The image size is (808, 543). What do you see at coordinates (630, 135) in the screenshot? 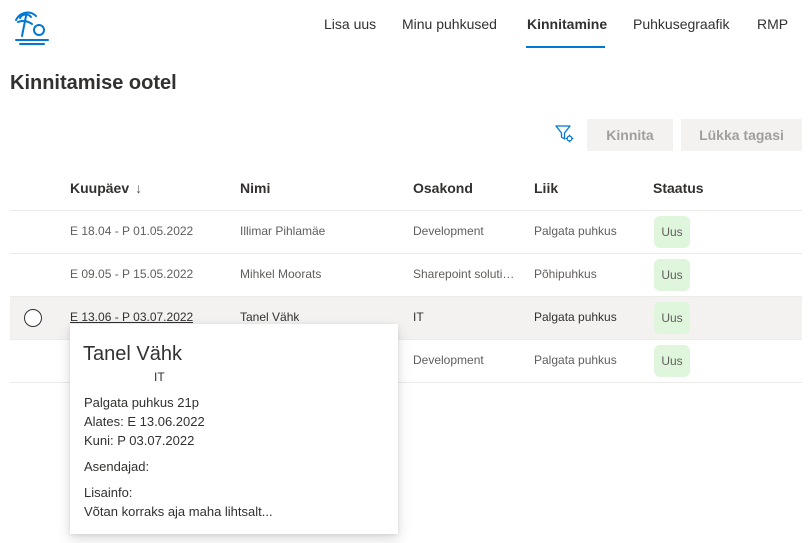
I see `approve-button: Kinnita` at bounding box center [630, 135].